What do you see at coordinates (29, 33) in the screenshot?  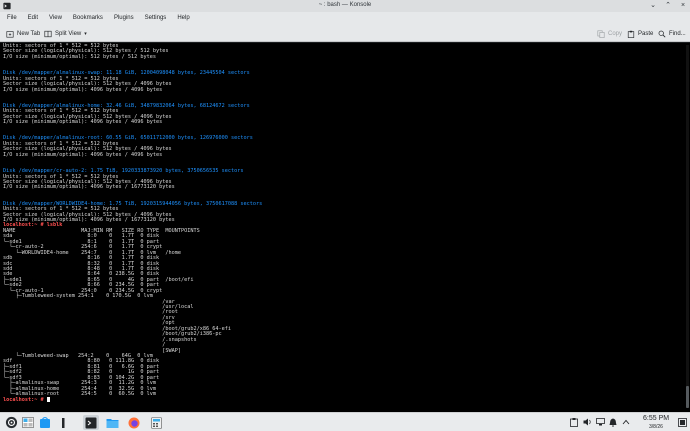 I see `new-tab-label: New Tab` at bounding box center [29, 33].